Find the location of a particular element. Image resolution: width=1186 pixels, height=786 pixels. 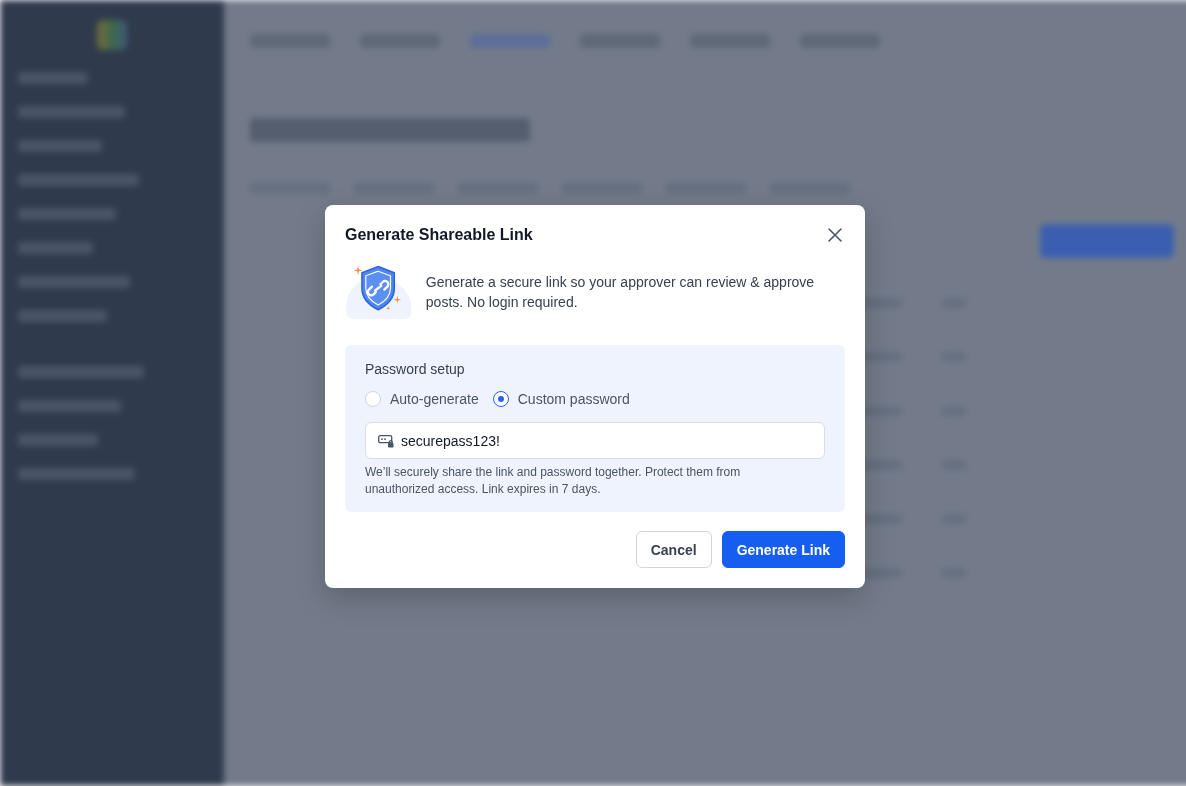

password-field: securepass123! is located at coordinates (595, 440).